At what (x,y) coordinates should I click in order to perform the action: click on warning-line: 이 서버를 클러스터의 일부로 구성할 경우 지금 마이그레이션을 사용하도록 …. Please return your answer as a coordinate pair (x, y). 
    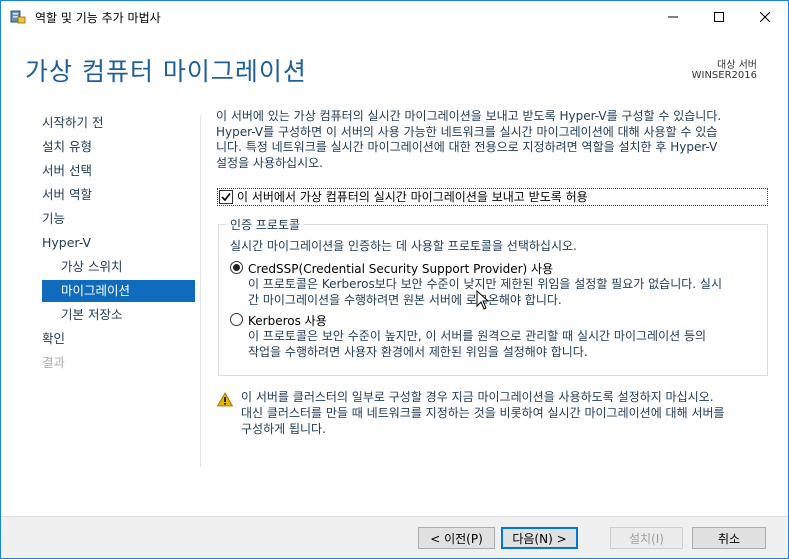
    Looking at the image, I should click on (477, 397).